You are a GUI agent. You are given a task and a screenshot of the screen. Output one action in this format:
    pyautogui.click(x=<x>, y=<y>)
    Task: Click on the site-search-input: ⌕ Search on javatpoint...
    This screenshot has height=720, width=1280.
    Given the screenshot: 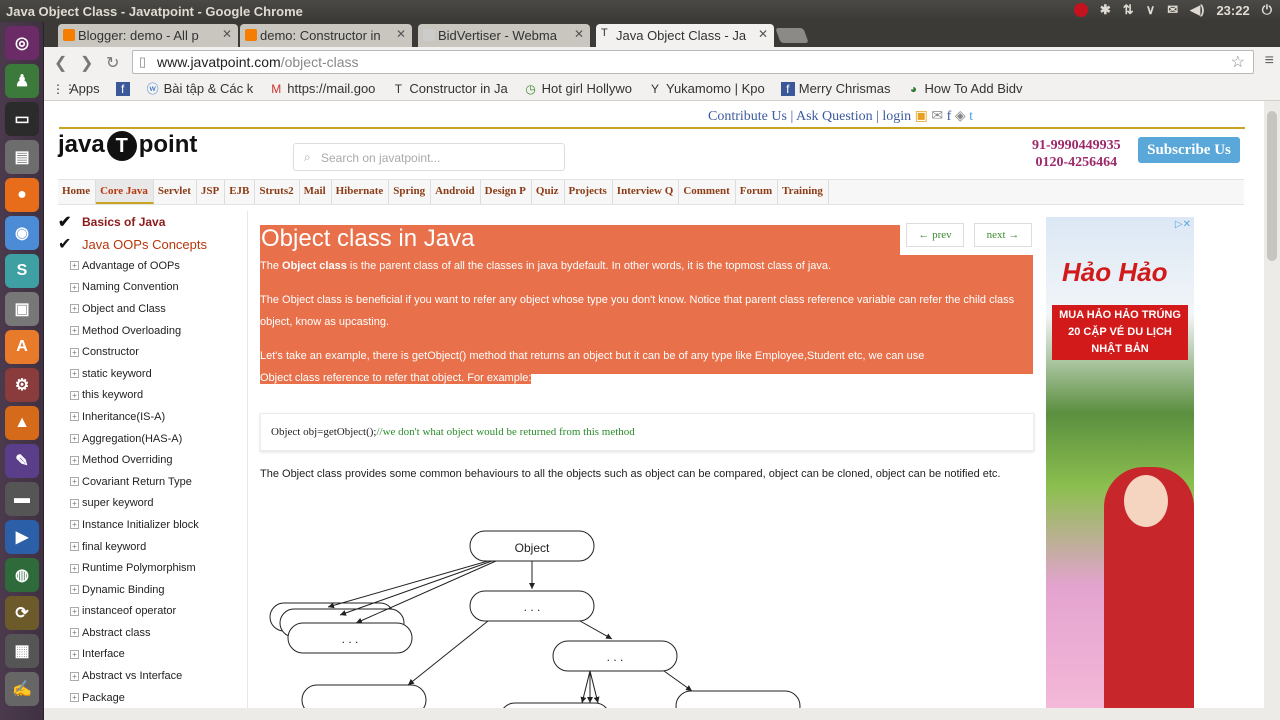 What is the action you would take?
    pyautogui.click(x=429, y=157)
    